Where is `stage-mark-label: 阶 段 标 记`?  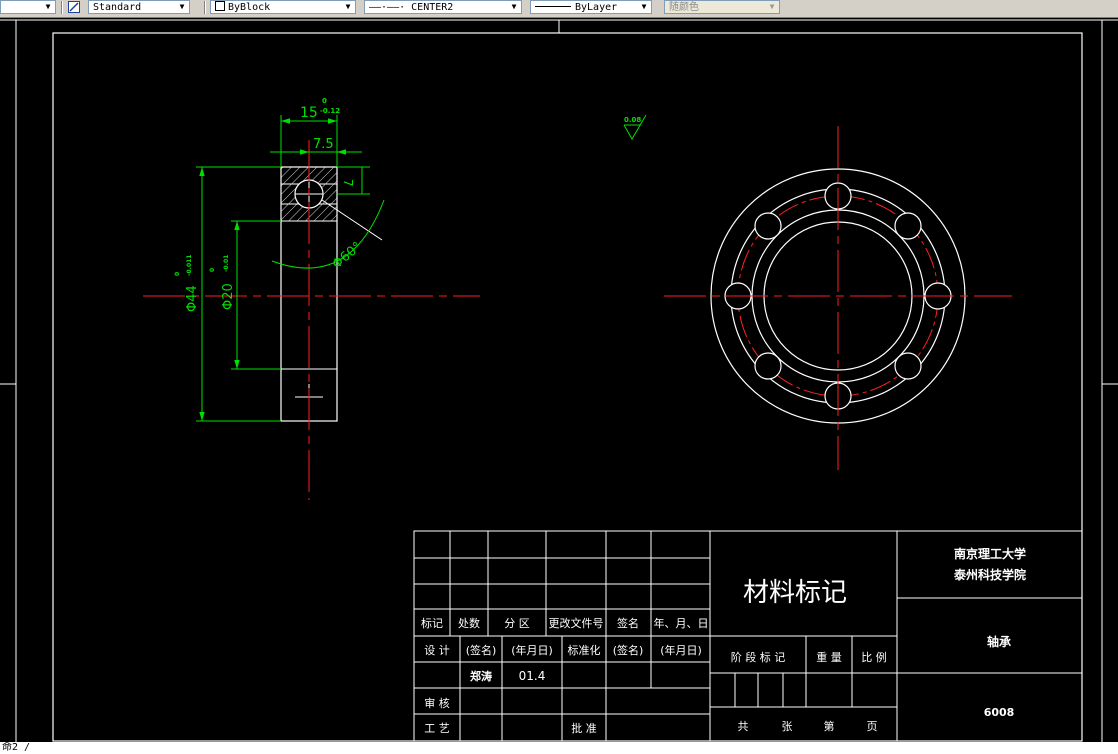
stage-mark-label: 阶 段 标 记 is located at coordinates (758, 657).